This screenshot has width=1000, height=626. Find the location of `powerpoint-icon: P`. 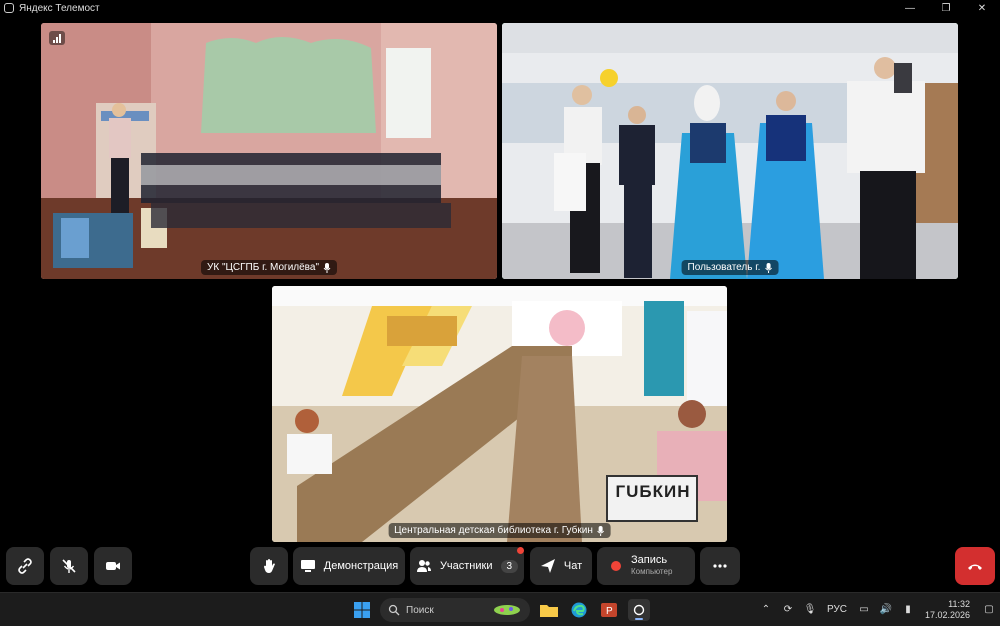

powerpoint-icon: P is located at coordinates (609, 610).